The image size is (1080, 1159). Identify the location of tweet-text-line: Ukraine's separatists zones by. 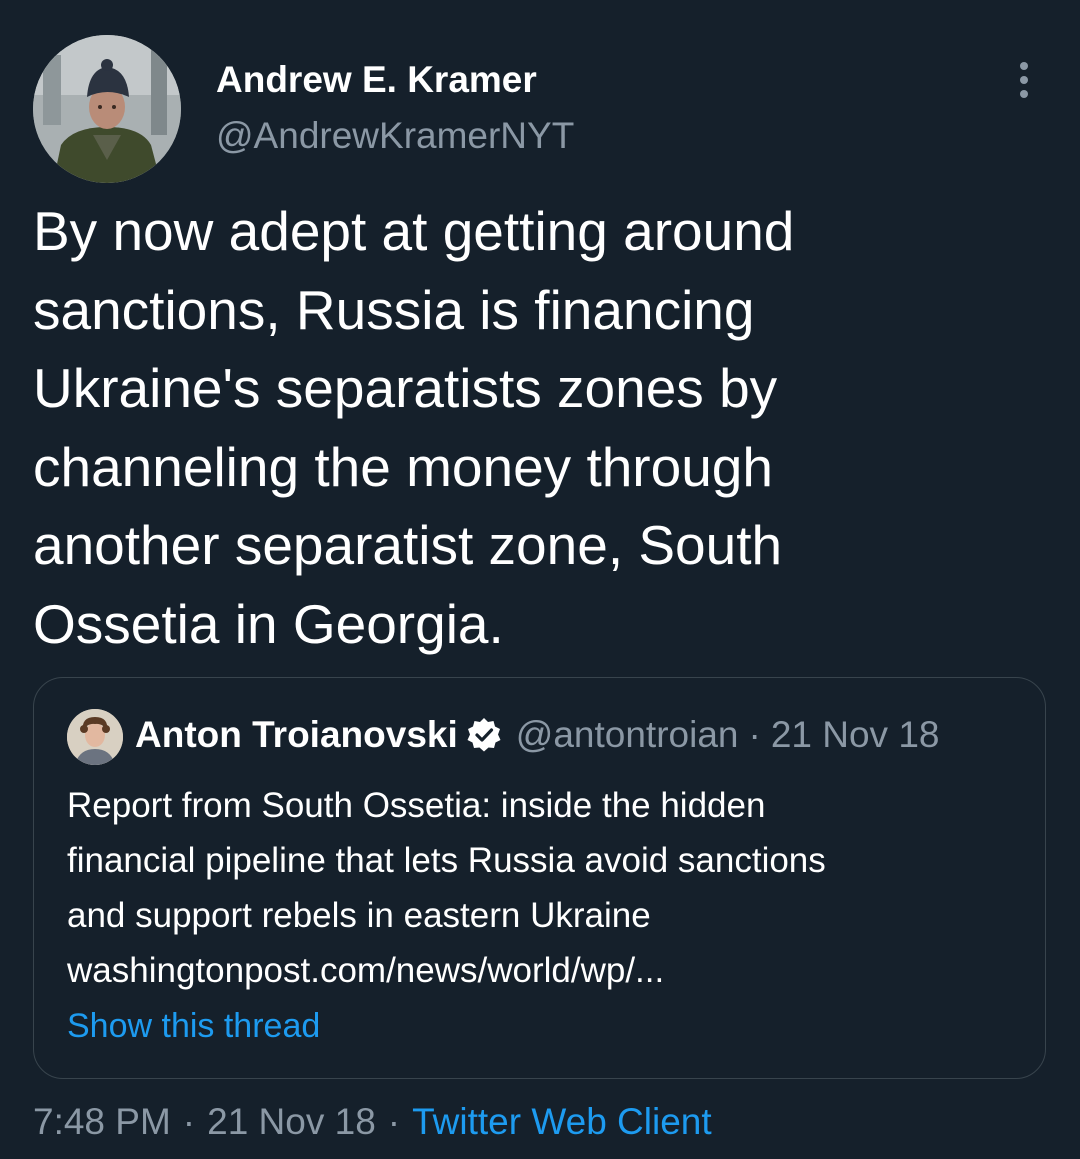
(405, 388).